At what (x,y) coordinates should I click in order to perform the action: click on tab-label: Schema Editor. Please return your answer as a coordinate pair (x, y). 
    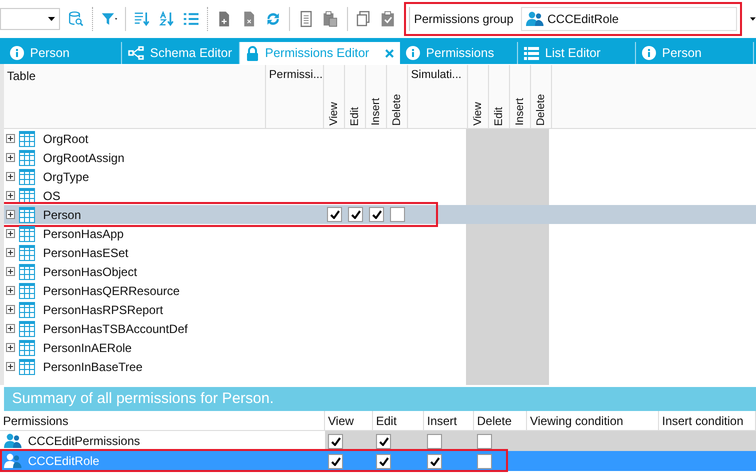
    Looking at the image, I should click on (191, 53).